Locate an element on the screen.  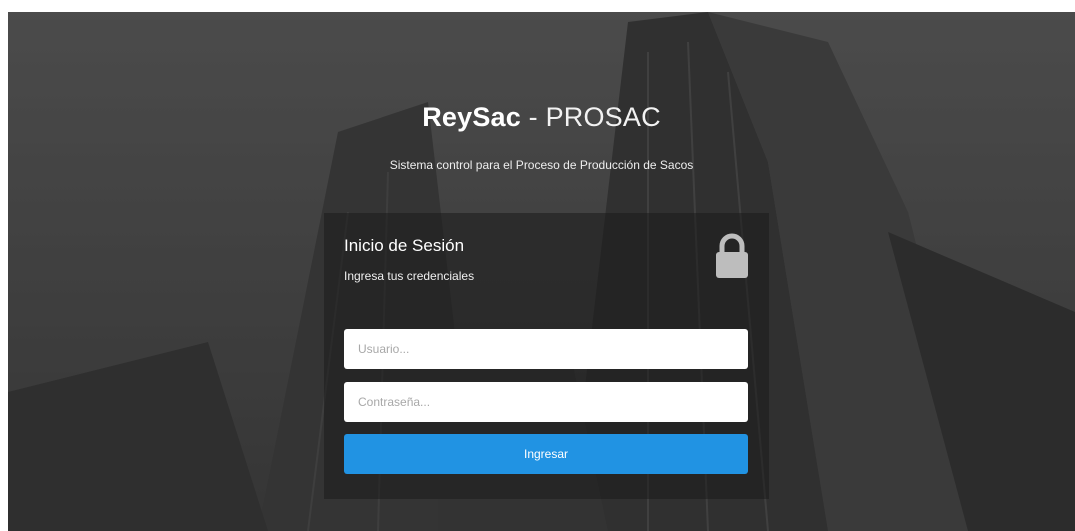
username-input is located at coordinates (546, 349).